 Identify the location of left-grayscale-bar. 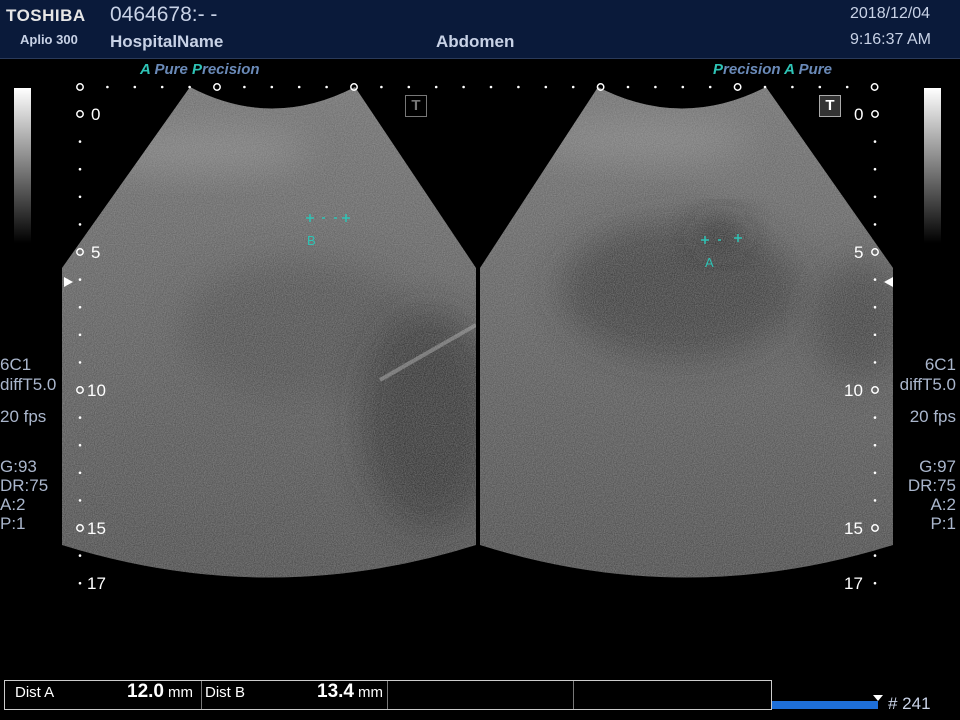
(22, 165).